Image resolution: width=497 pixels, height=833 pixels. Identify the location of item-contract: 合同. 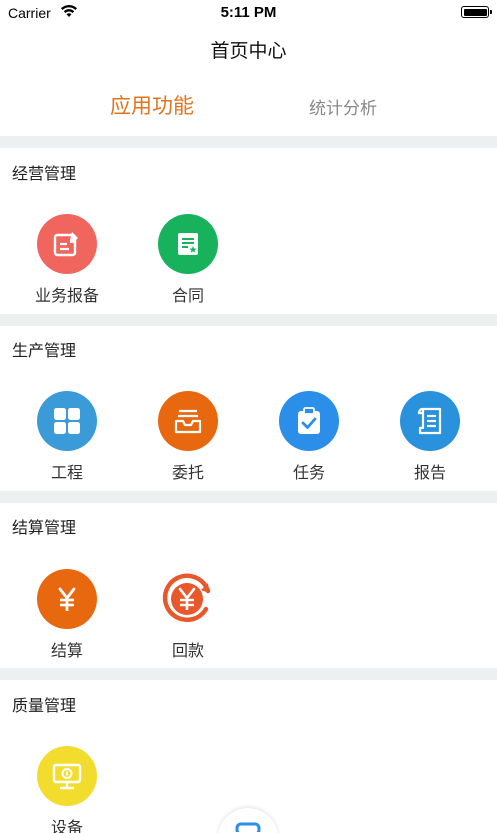
(188, 264).